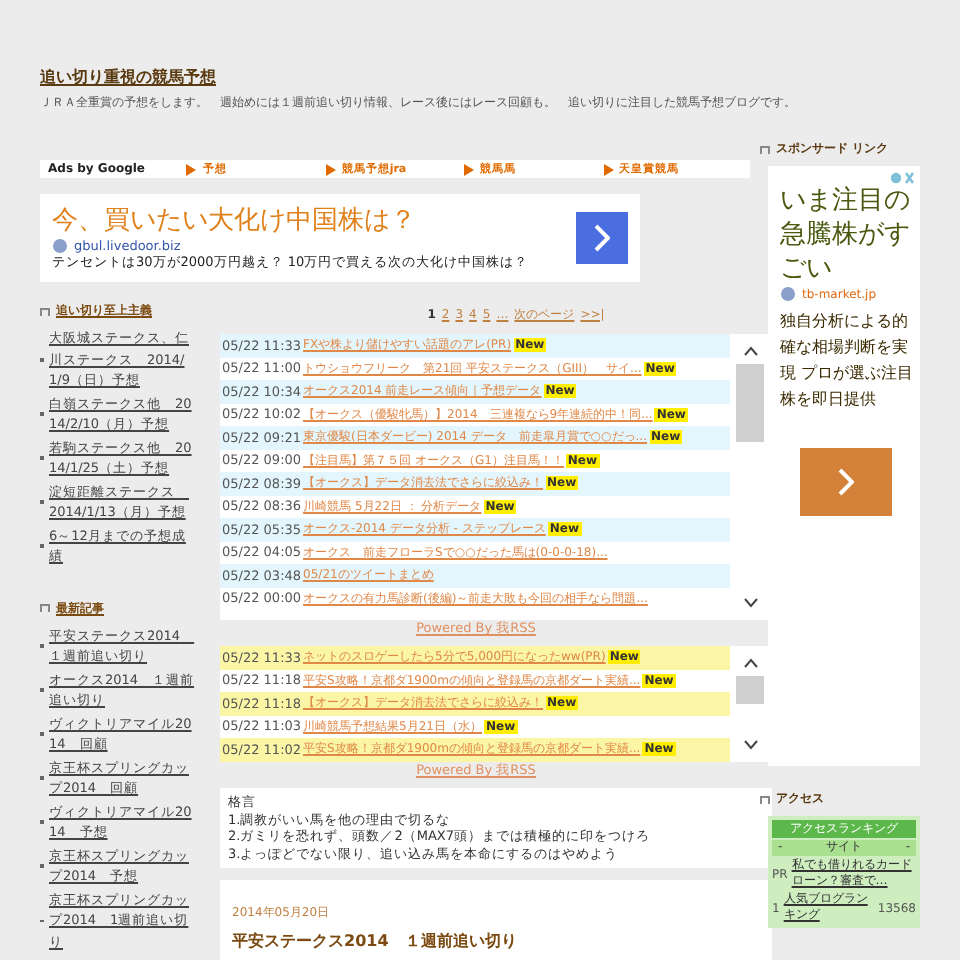 The height and width of the screenshot is (960, 960). What do you see at coordinates (847, 361) in the screenshot?
I see `ad-text: 独自分析による的確な相場判断を実現 プロが選ぶ注目株を即日提供` at bounding box center [847, 361].